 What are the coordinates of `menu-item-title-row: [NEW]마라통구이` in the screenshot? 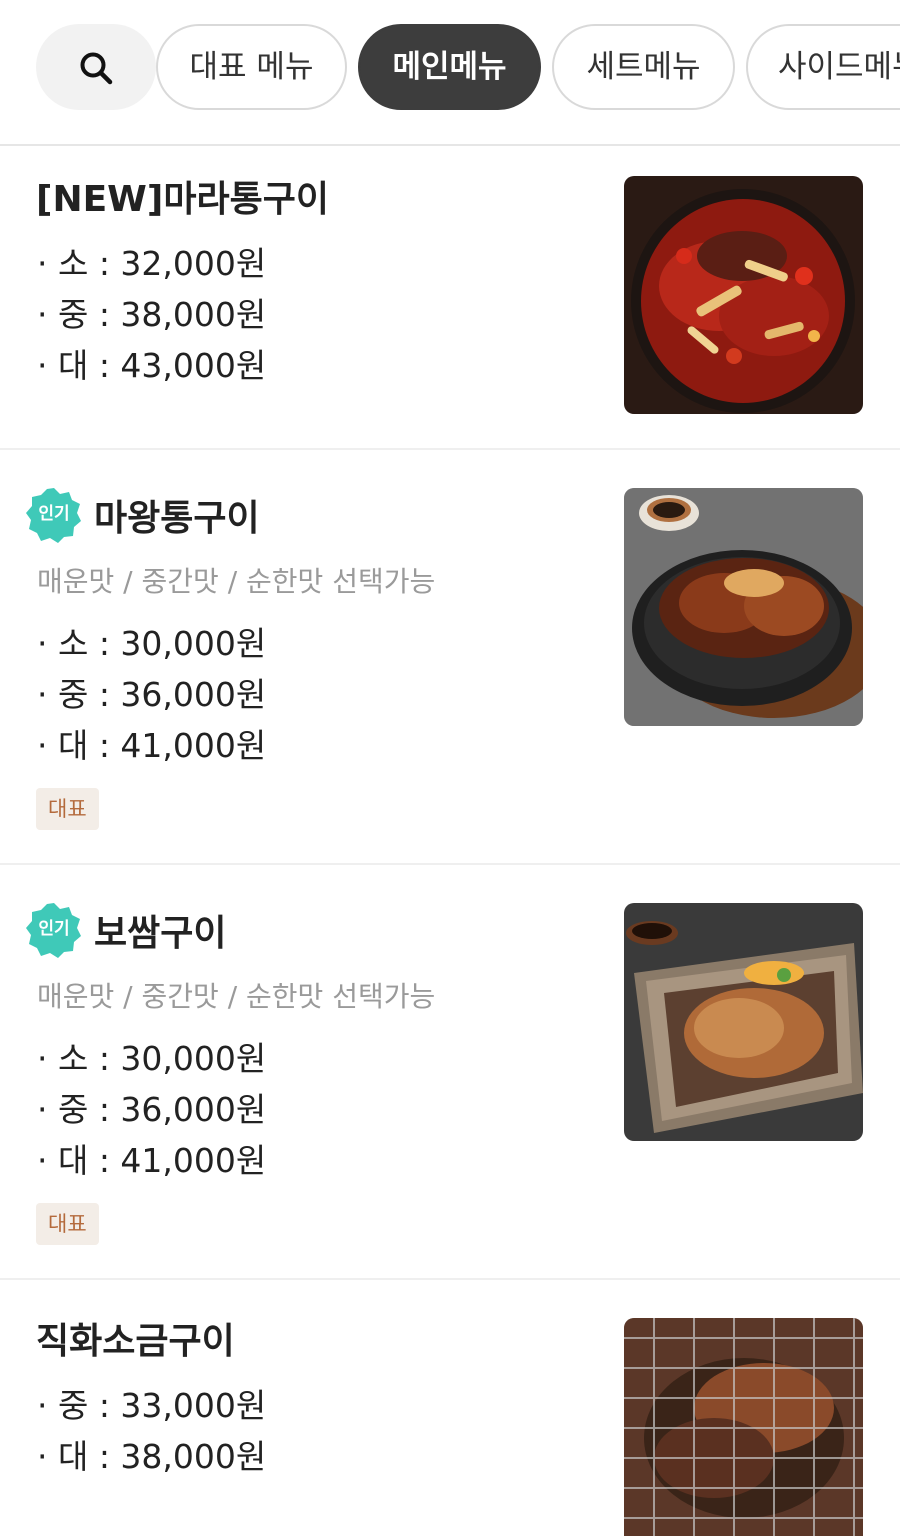 It's located at (177, 196).